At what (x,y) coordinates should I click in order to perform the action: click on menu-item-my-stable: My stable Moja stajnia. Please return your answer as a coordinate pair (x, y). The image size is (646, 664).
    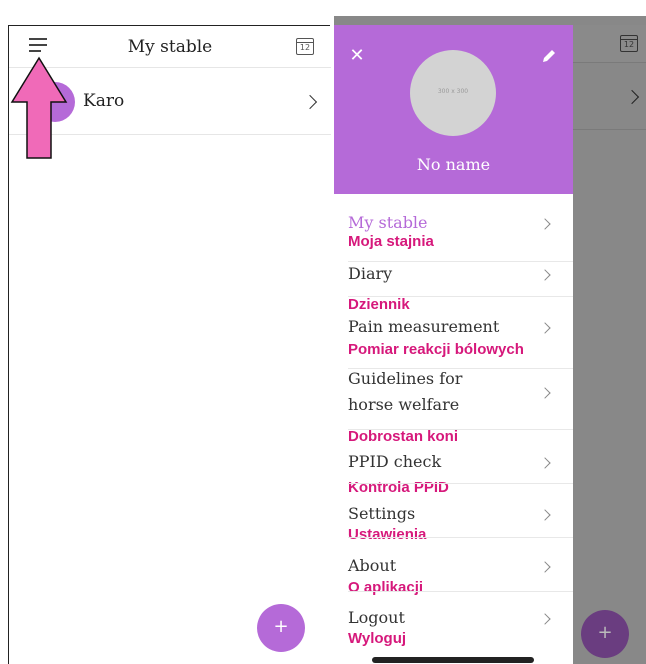
    Looking at the image, I should click on (453, 236).